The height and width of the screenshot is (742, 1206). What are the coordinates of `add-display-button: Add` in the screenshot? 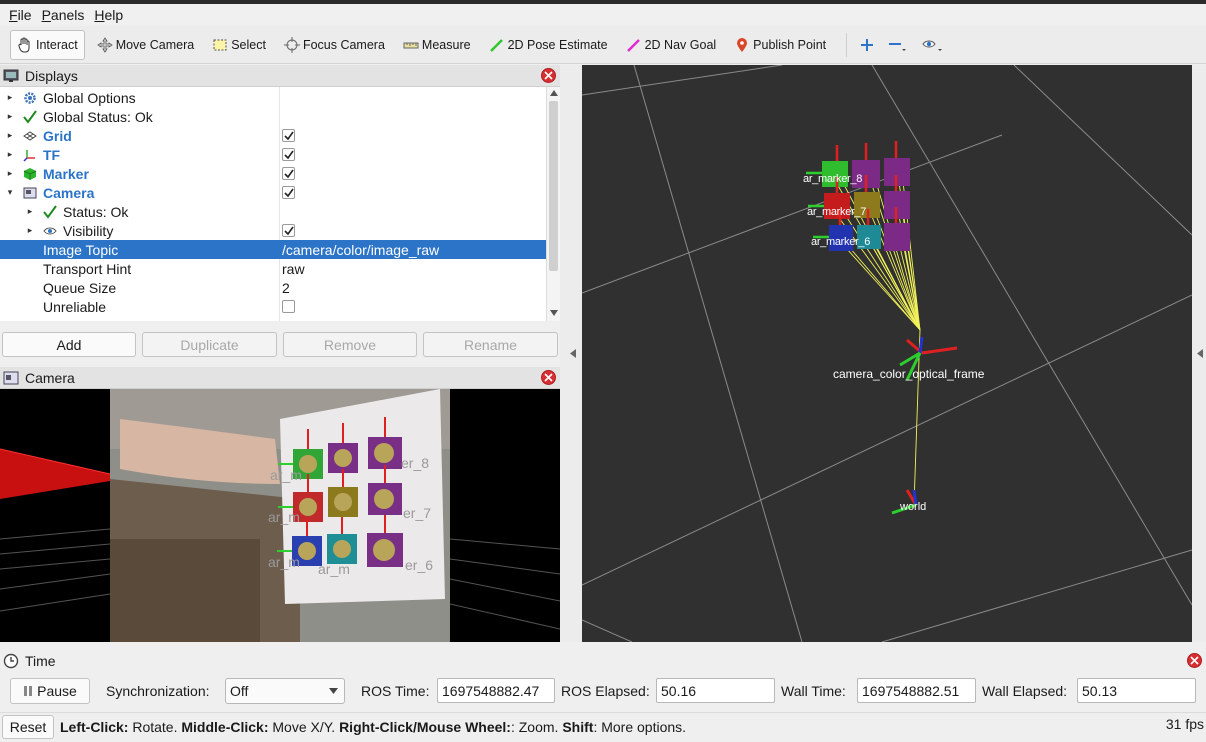 It's located at (69, 344).